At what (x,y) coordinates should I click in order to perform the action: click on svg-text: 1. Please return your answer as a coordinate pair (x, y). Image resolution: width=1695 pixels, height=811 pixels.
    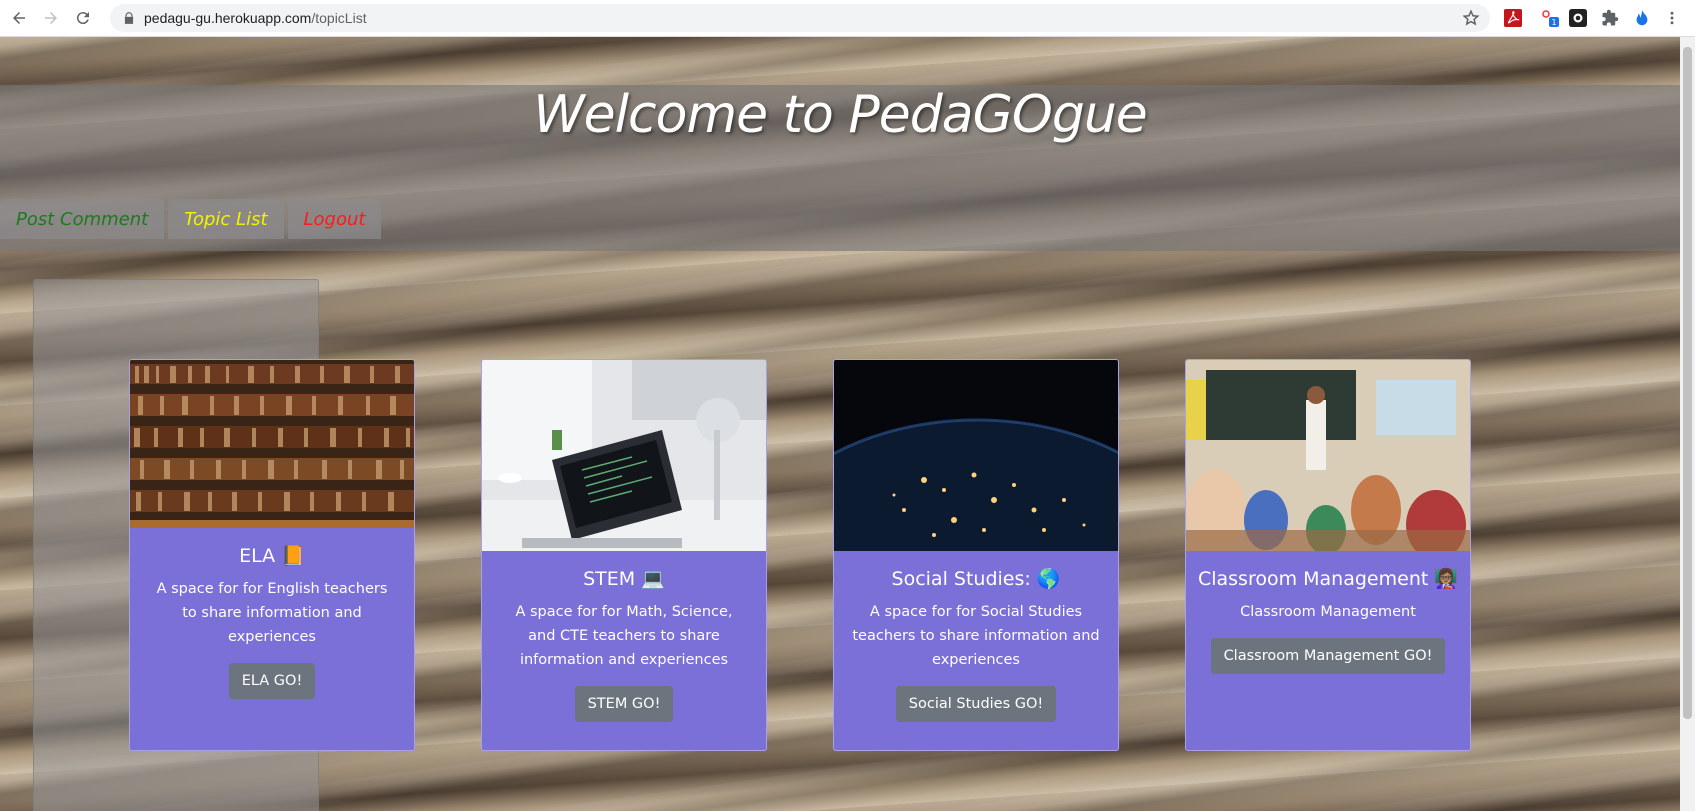
    Looking at the image, I should click on (1553, 22).